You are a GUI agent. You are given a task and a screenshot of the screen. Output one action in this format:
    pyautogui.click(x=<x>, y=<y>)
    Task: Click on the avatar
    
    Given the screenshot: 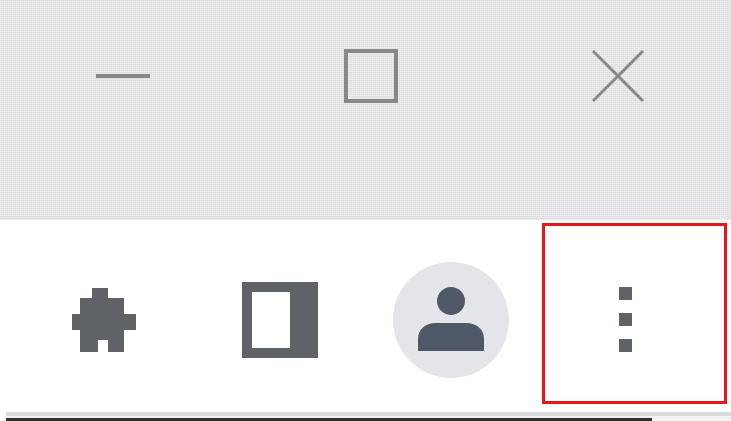 What is the action you would take?
    pyautogui.click(x=451, y=320)
    